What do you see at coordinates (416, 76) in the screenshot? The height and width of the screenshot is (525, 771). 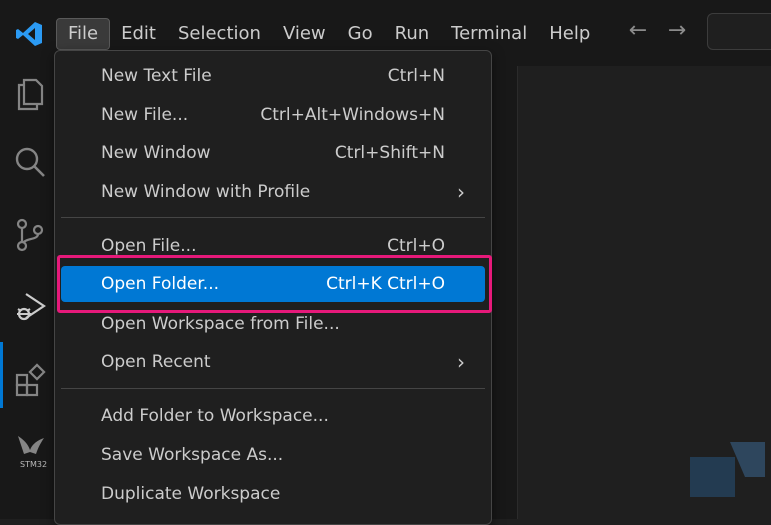 I see `menu-item-shortcut: Ctrl+N` at bounding box center [416, 76].